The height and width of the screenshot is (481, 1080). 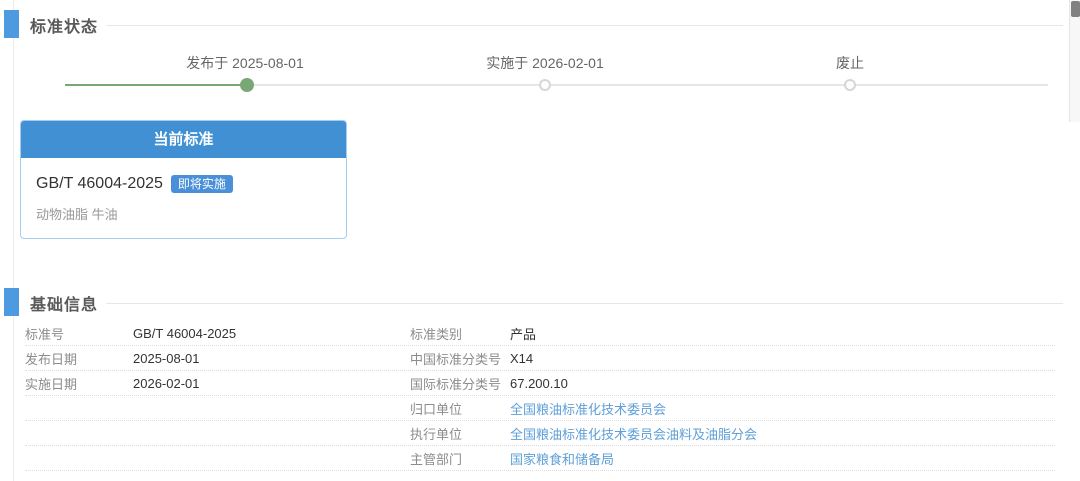 I want to click on field-label: 标准类别, so click(x=436, y=334).